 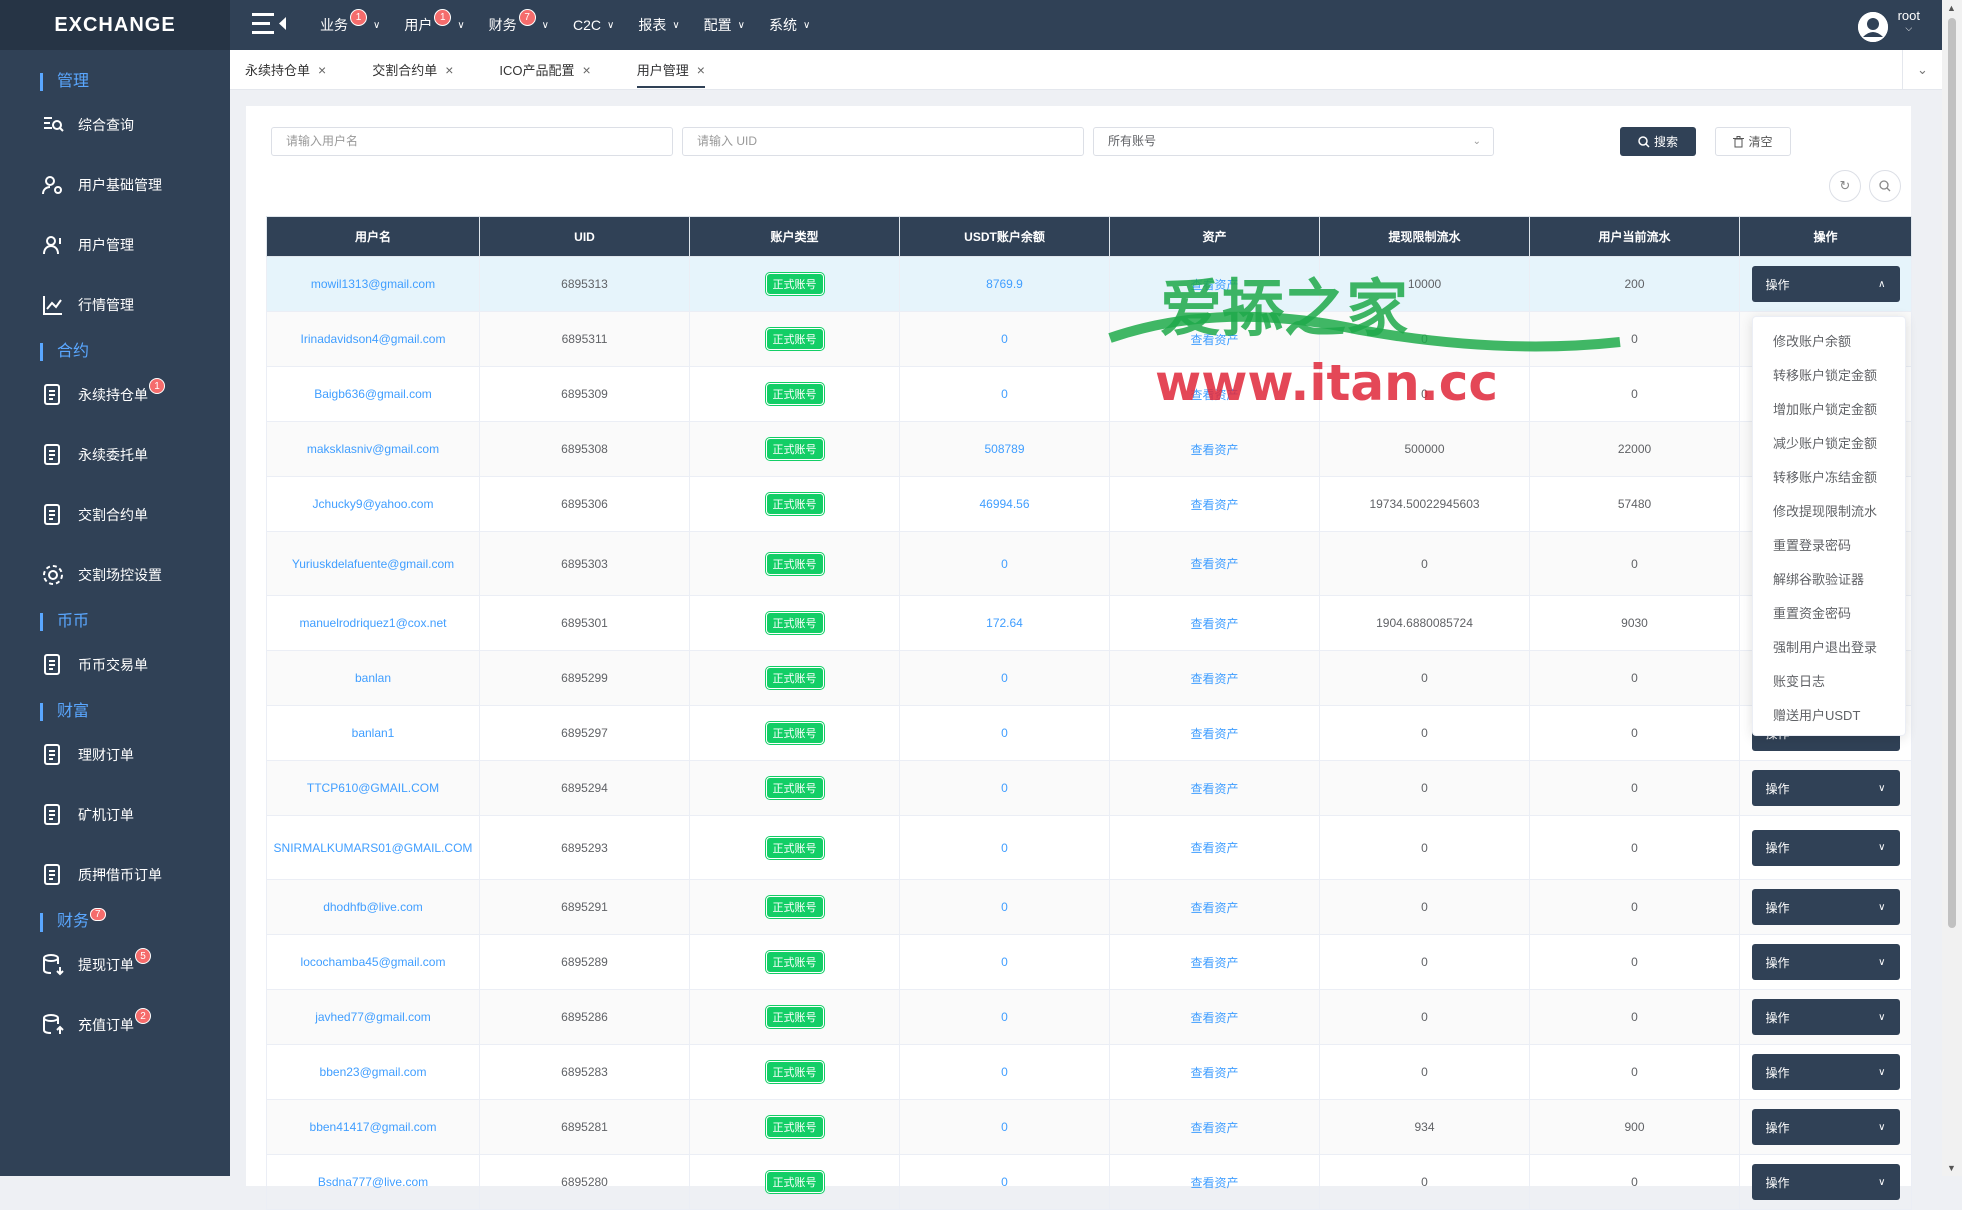 I want to click on username-link: manuelrodriquez1@cox.net, so click(x=373, y=623).